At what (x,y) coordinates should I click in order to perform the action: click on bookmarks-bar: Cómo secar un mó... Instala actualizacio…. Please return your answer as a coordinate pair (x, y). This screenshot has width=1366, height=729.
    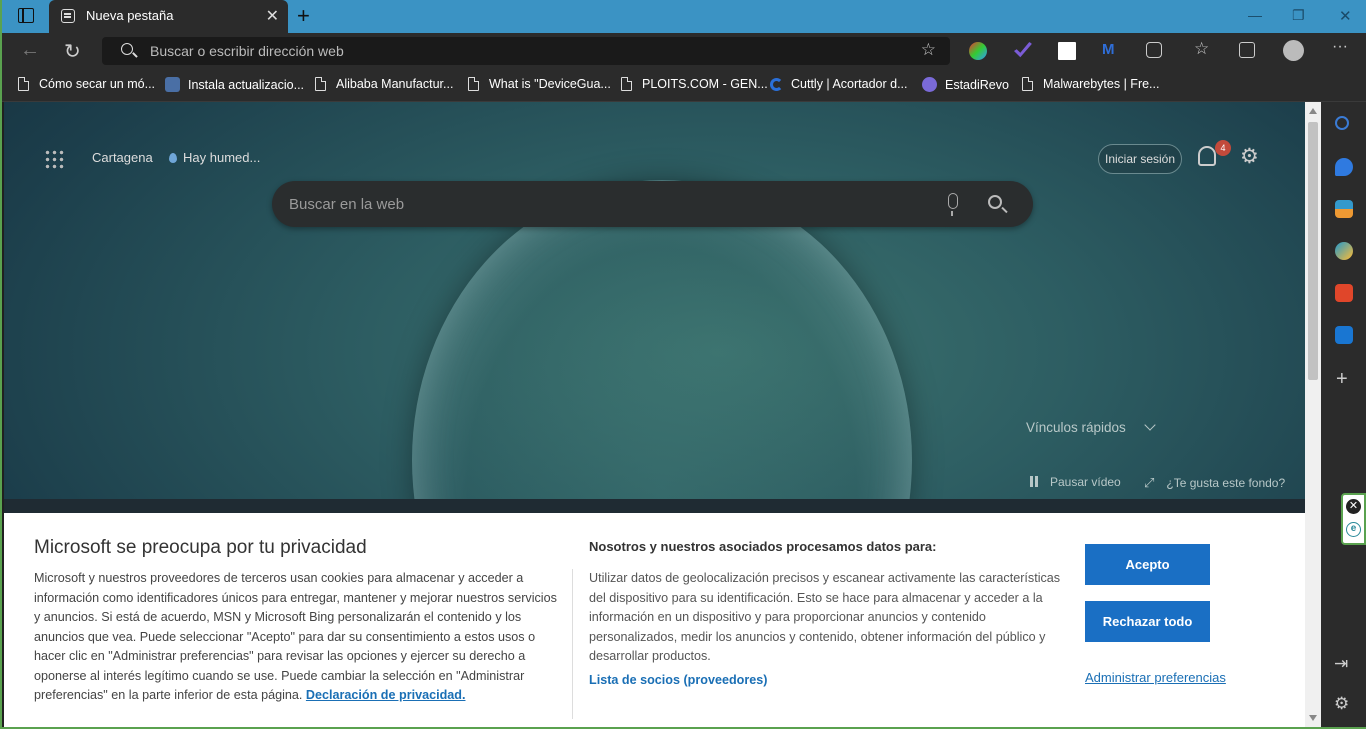
    Looking at the image, I should click on (684, 85).